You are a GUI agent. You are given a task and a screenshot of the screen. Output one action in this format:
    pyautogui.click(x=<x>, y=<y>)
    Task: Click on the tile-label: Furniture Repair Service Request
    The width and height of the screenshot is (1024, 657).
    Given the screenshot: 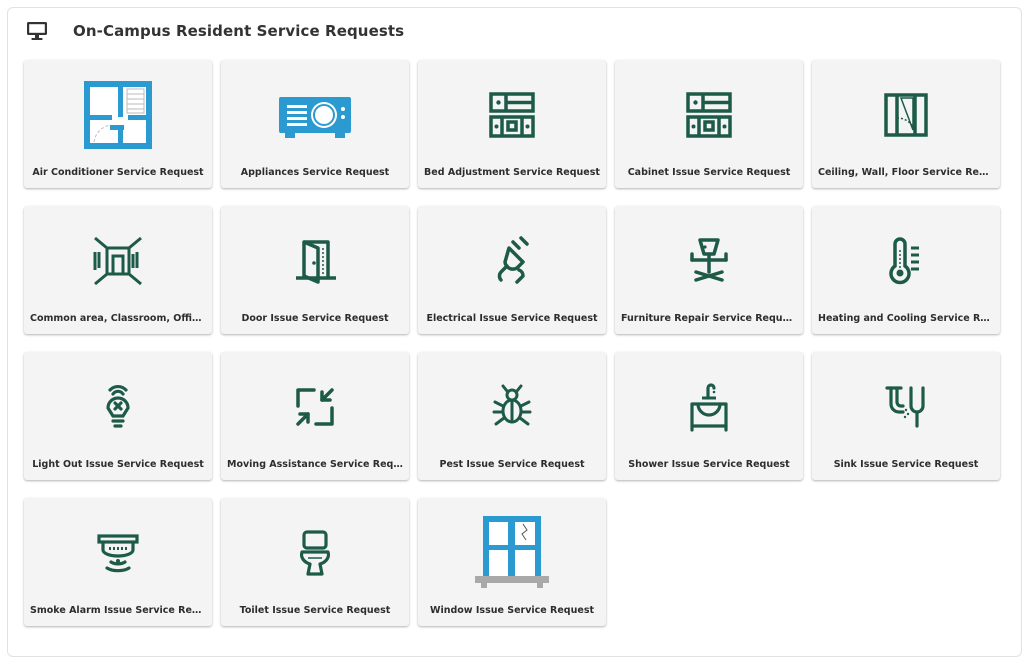 What is the action you would take?
    pyautogui.click(x=709, y=318)
    